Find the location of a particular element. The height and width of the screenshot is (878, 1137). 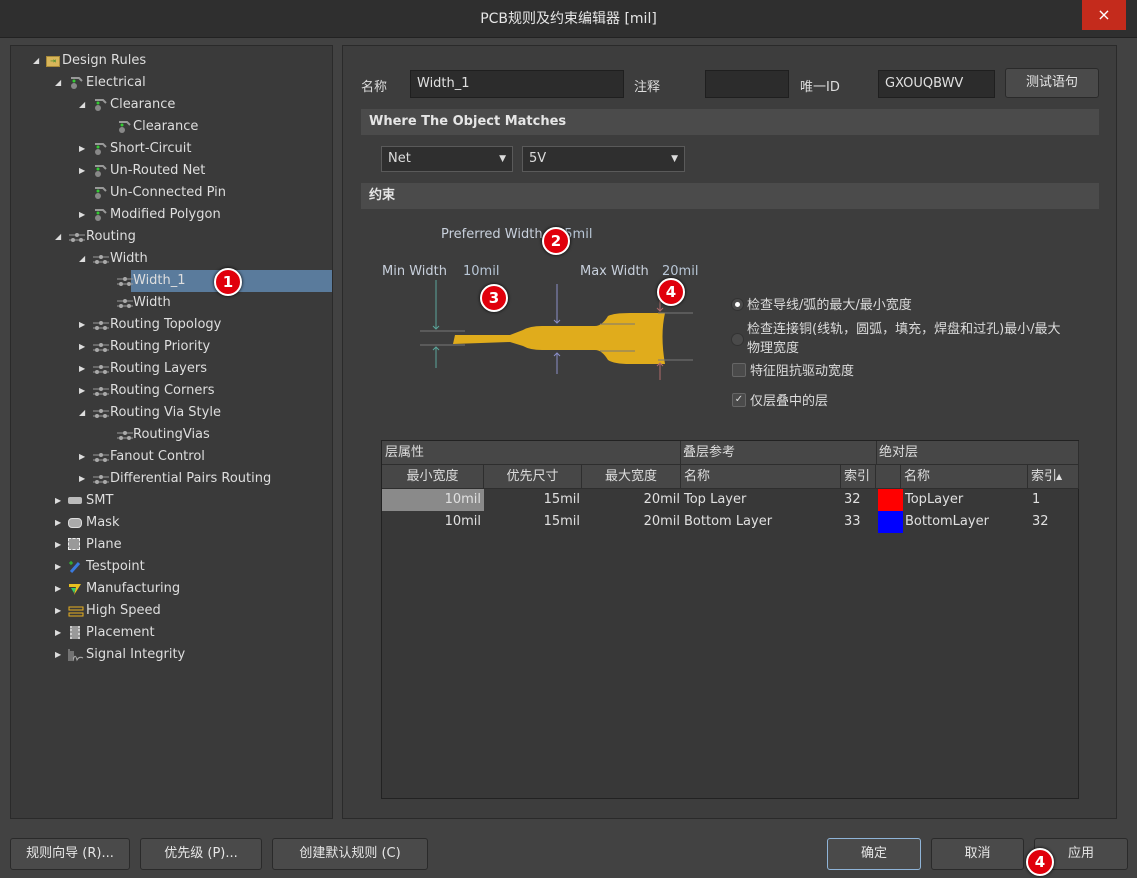

tree-item-electrical: ◢ Electrical is located at coordinates (171, 83).